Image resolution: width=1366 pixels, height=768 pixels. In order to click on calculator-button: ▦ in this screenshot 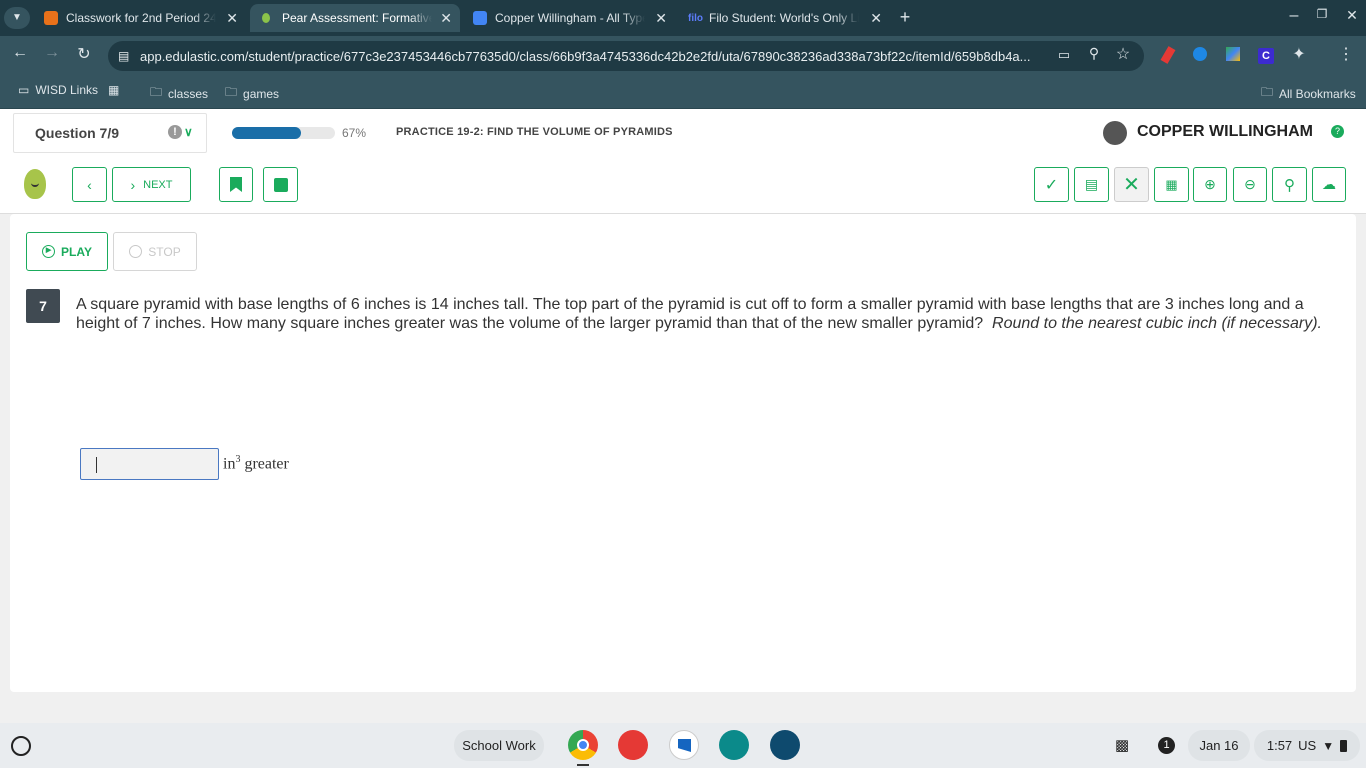, I will do `click(1171, 184)`.